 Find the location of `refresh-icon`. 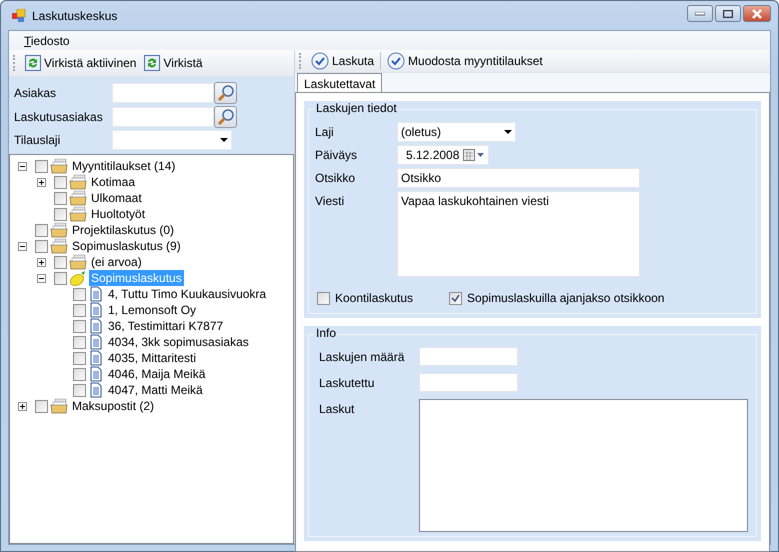

refresh-icon is located at coordinates (33, 63).